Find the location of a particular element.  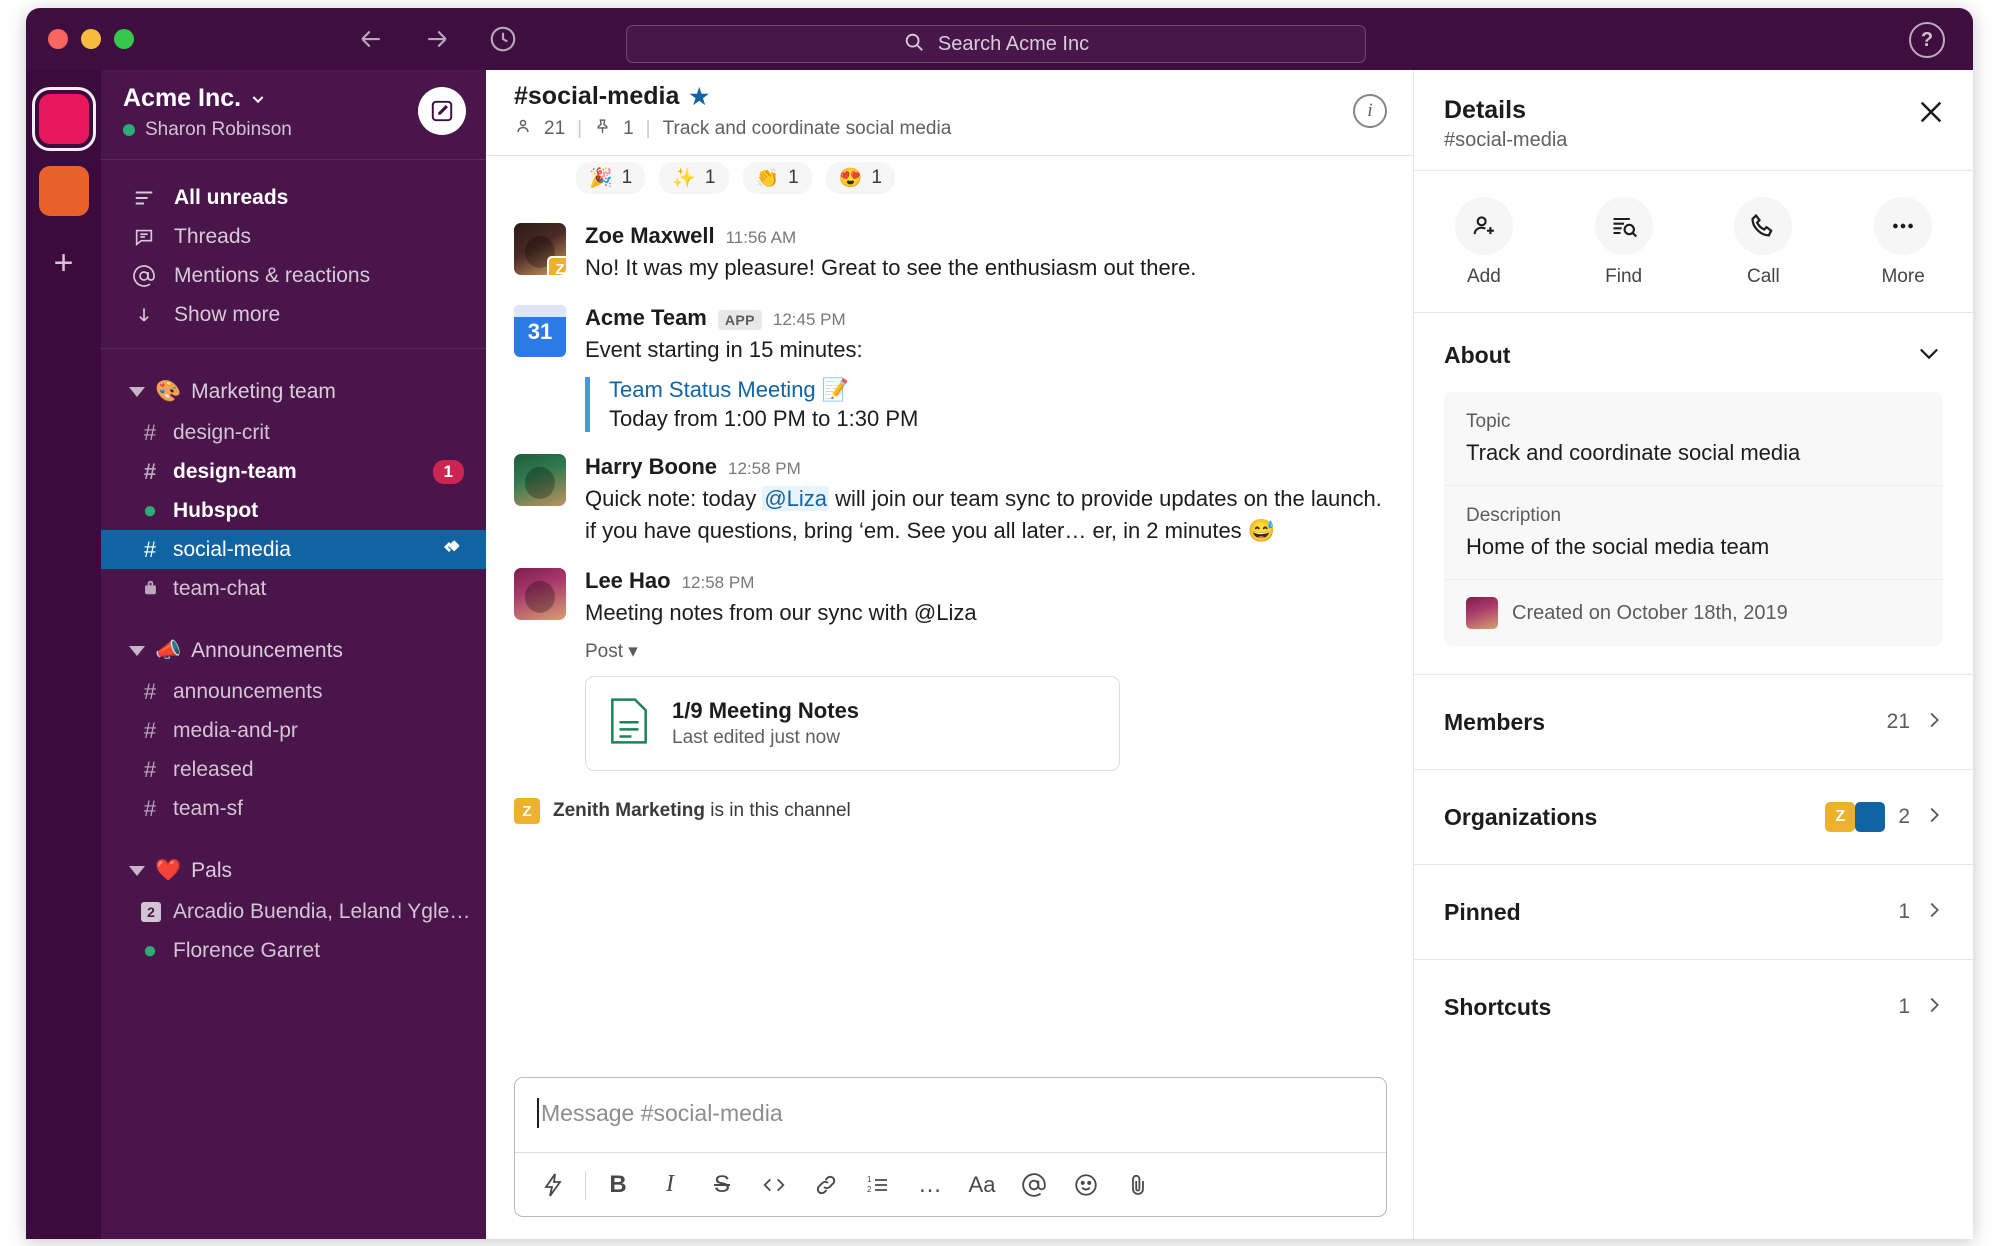

sidebar-channel-media-and-pr: # media-and-pr is located at coordinates (293, 730).